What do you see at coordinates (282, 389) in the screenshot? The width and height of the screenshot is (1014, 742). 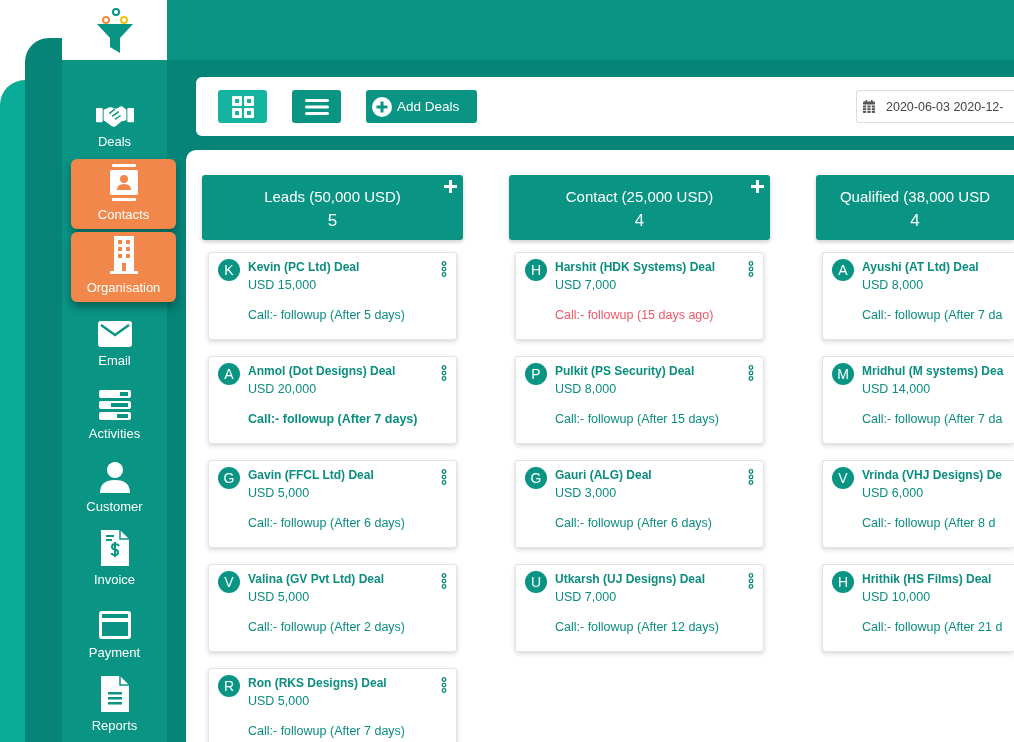 I see `deal-amount: USD 20,000` at bounding box center [282, 389].